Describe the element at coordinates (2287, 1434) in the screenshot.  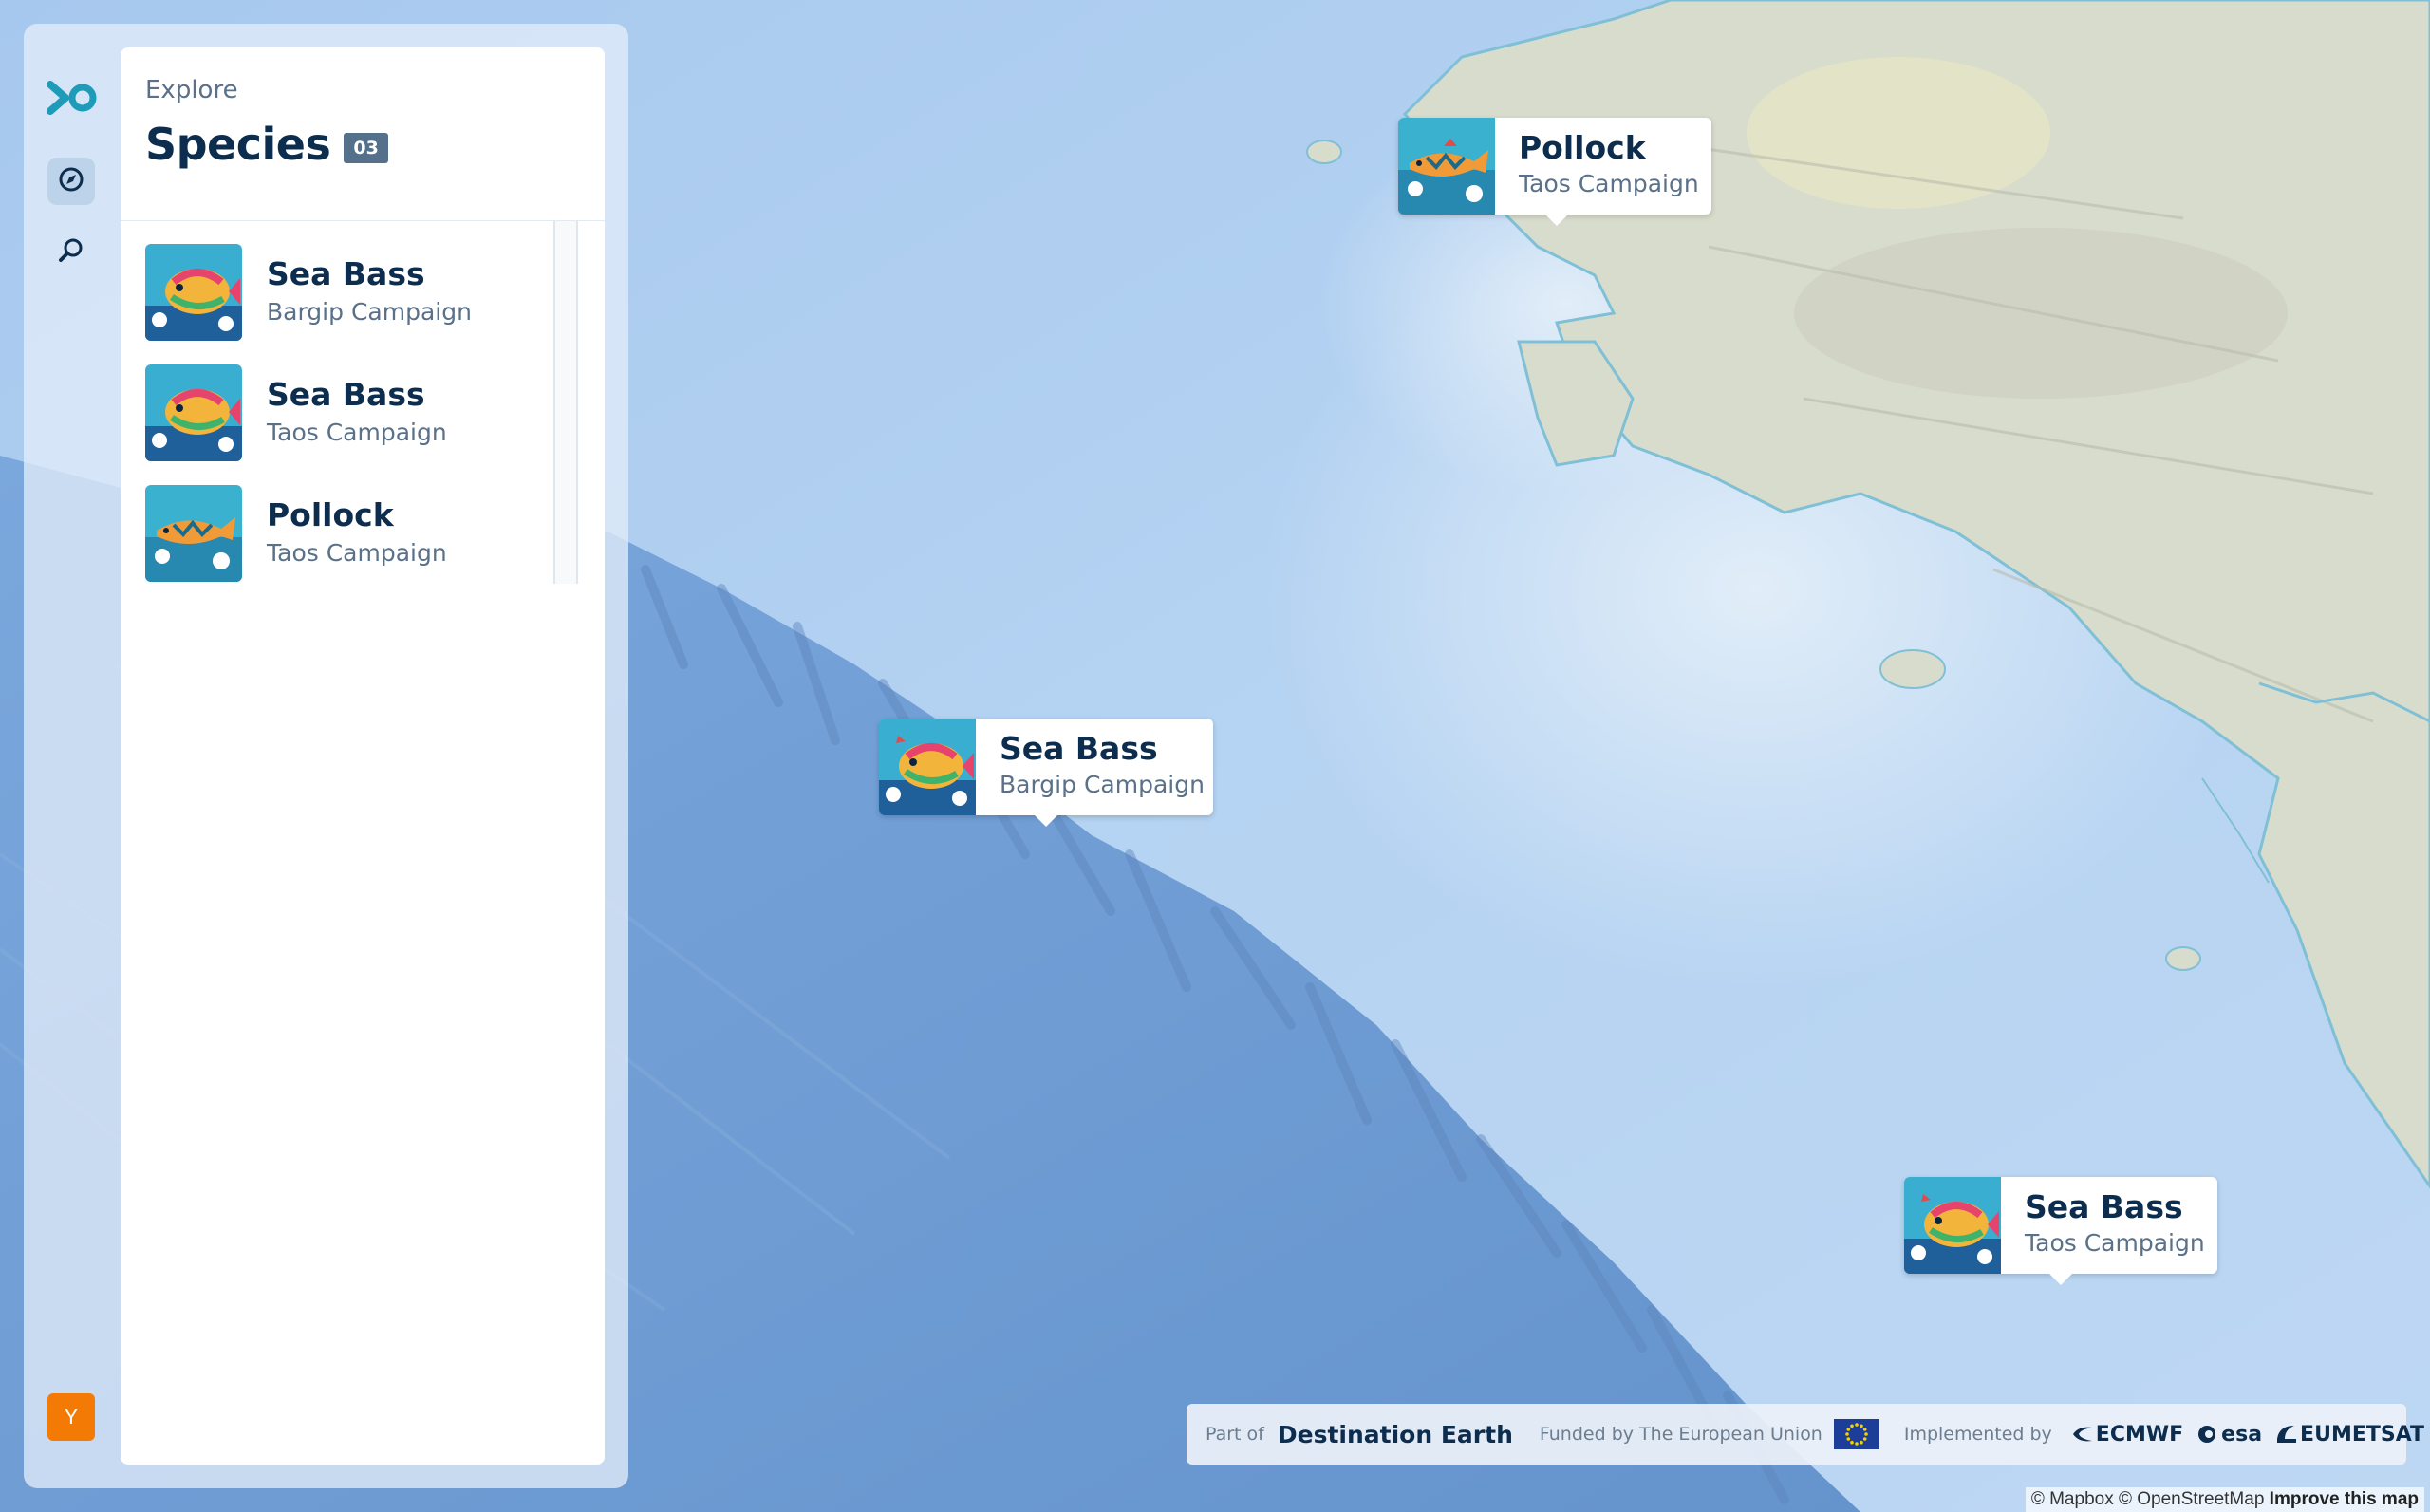
I see `eumetsat-swoosh-icon` at that location.